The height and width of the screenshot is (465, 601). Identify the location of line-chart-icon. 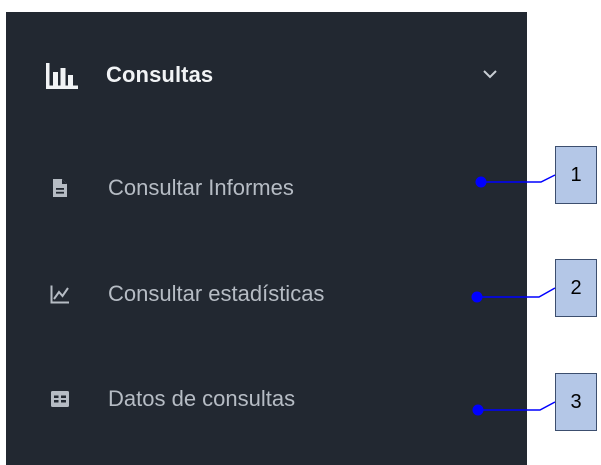
(59, 294).